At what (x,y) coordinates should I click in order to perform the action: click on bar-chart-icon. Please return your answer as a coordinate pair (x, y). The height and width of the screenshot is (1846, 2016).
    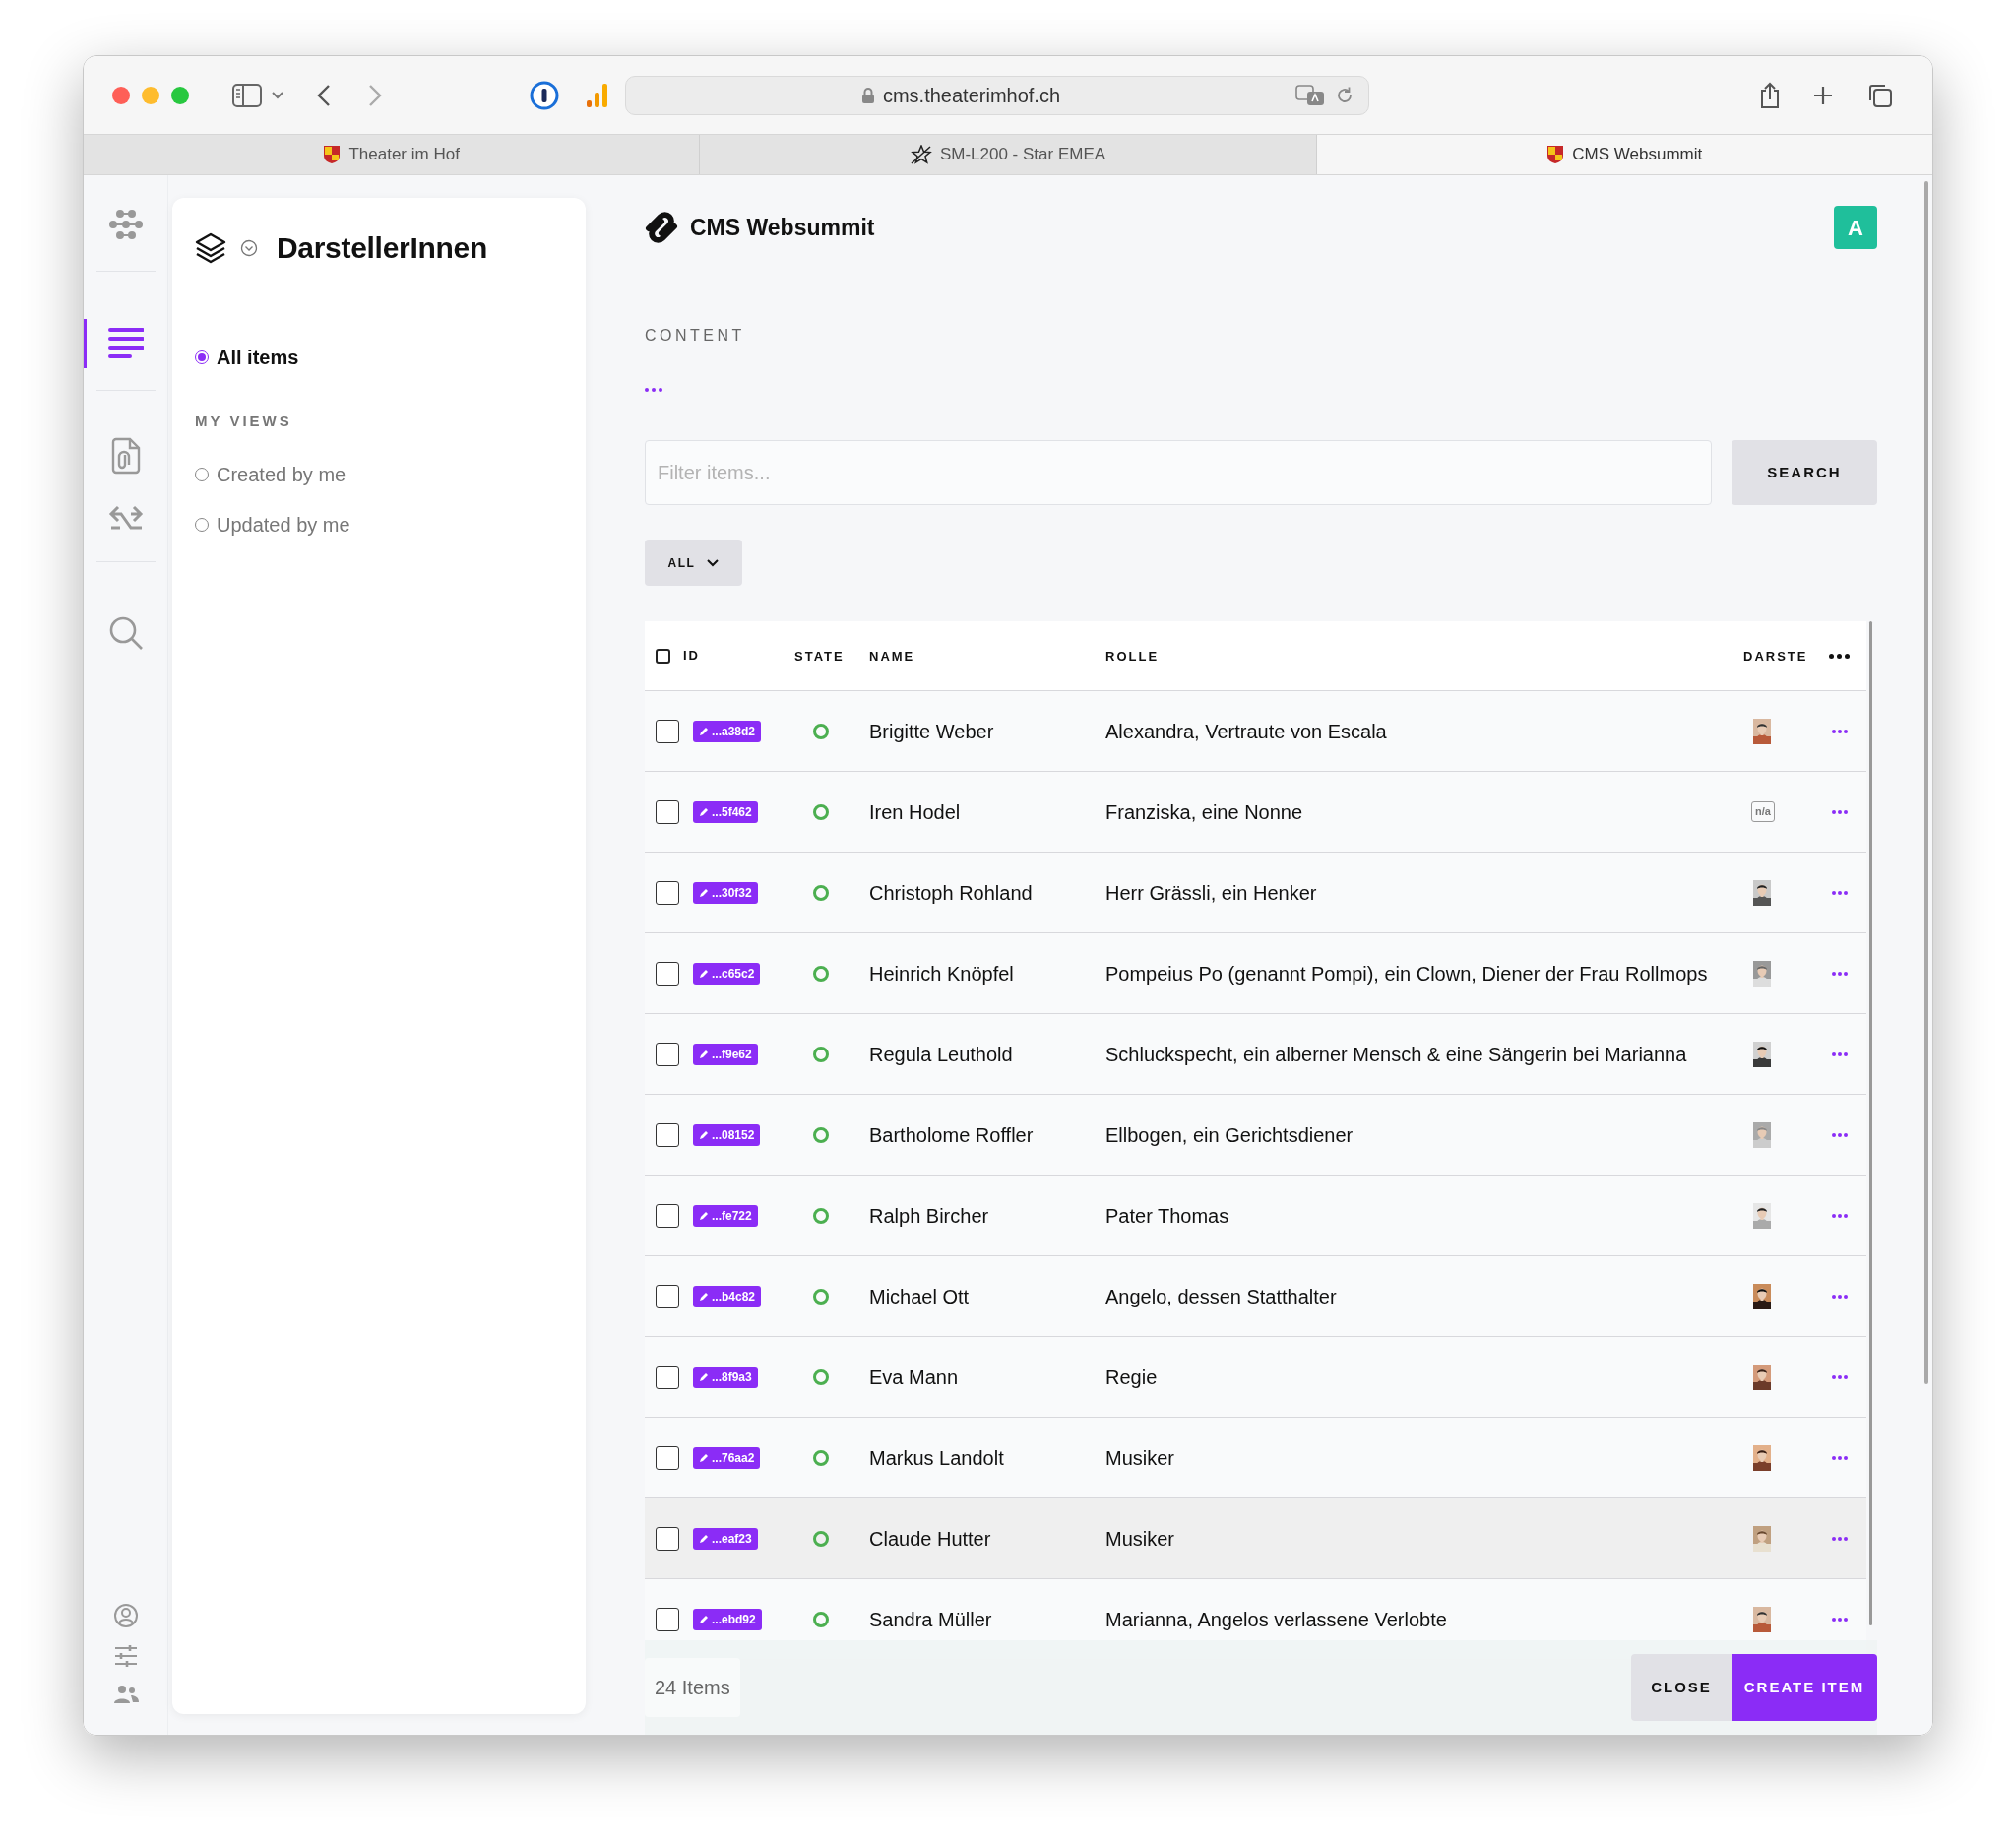
    Looking at the image, I should click on (597, 95).